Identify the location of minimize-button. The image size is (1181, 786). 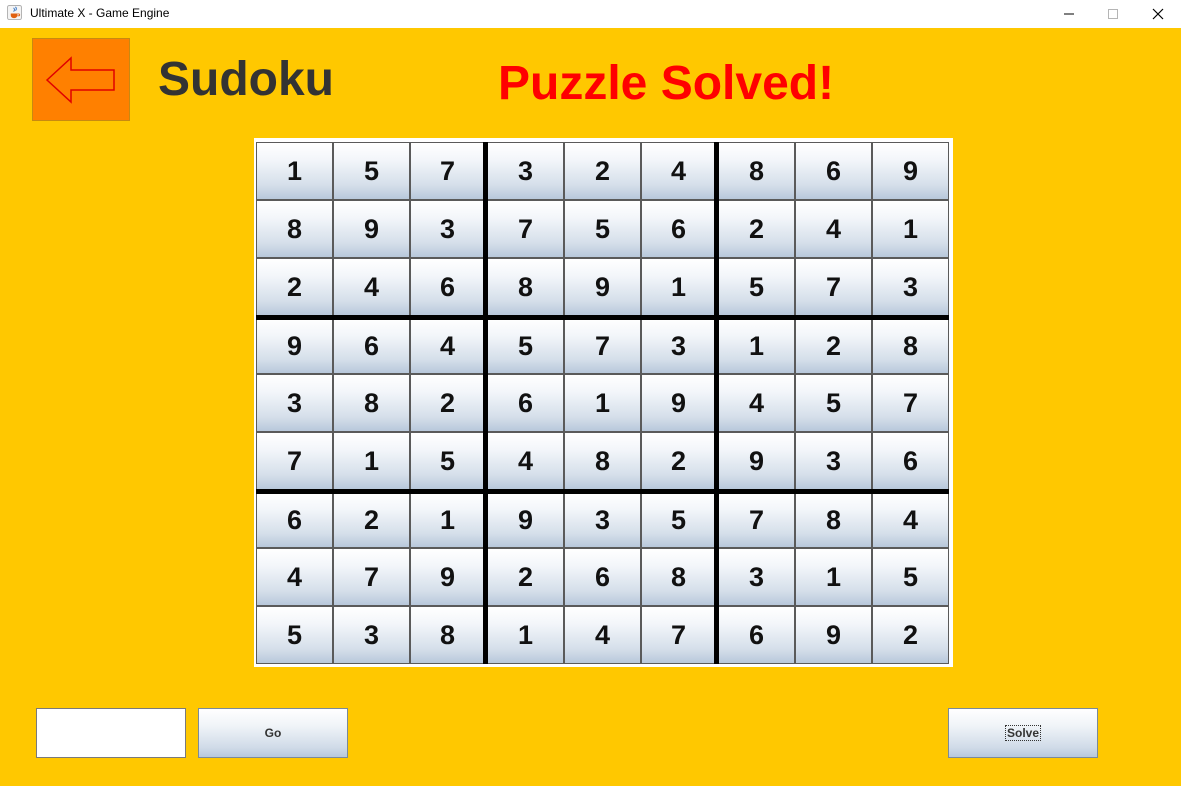
(1069, 14).